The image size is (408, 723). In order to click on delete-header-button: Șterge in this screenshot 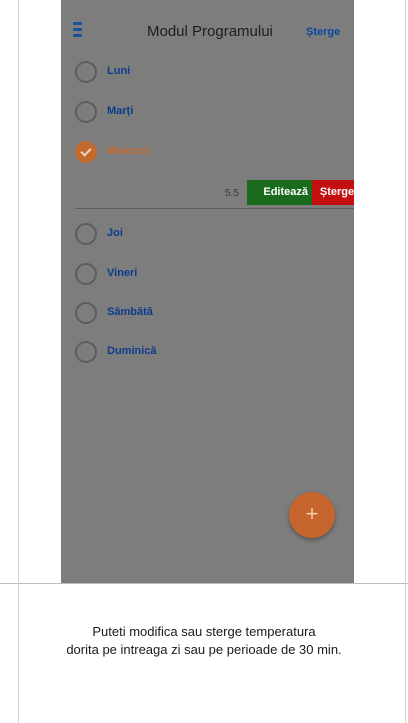, I will do `click(323, 32)`.